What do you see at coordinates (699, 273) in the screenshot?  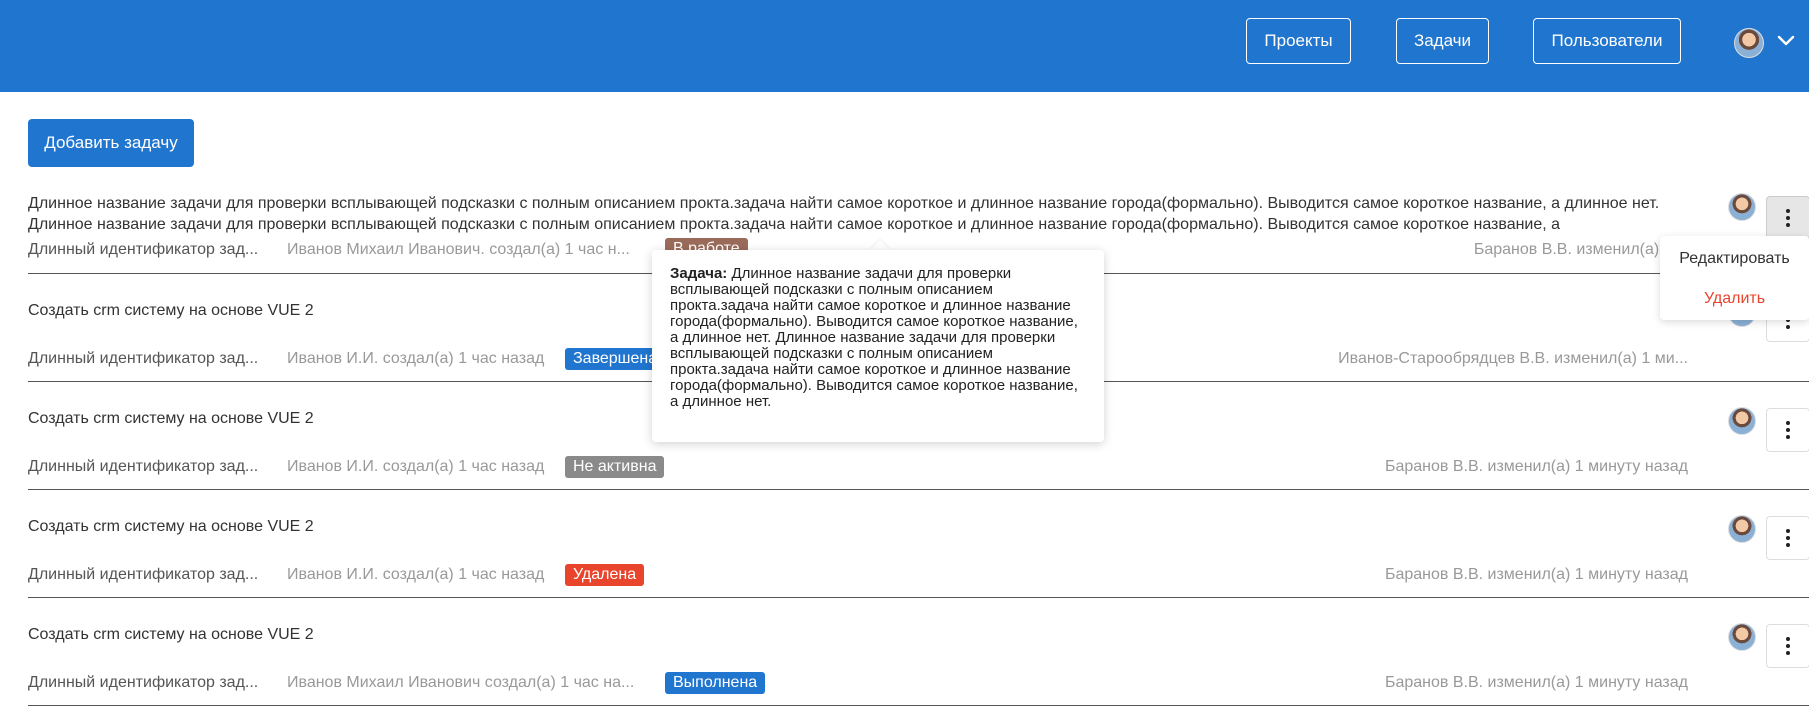 I see `tooltip-label: Задача:` at bounding box center [699, 273].